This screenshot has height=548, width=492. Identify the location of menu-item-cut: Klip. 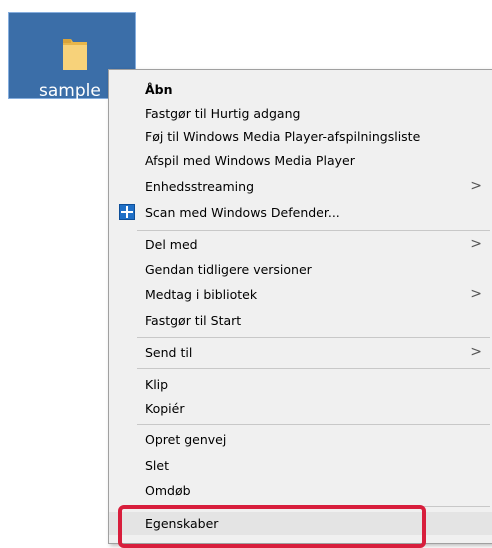
(300, 384).